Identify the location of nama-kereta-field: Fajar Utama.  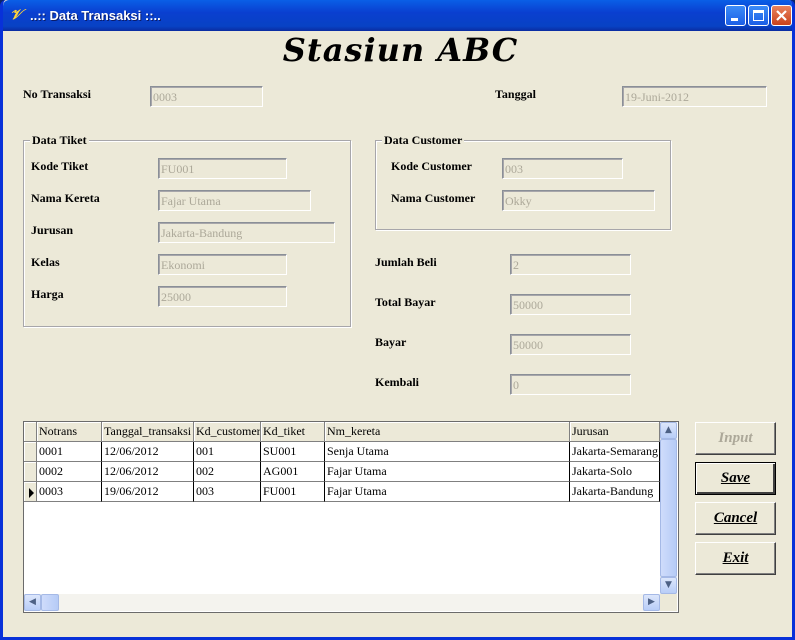
(234, 200).